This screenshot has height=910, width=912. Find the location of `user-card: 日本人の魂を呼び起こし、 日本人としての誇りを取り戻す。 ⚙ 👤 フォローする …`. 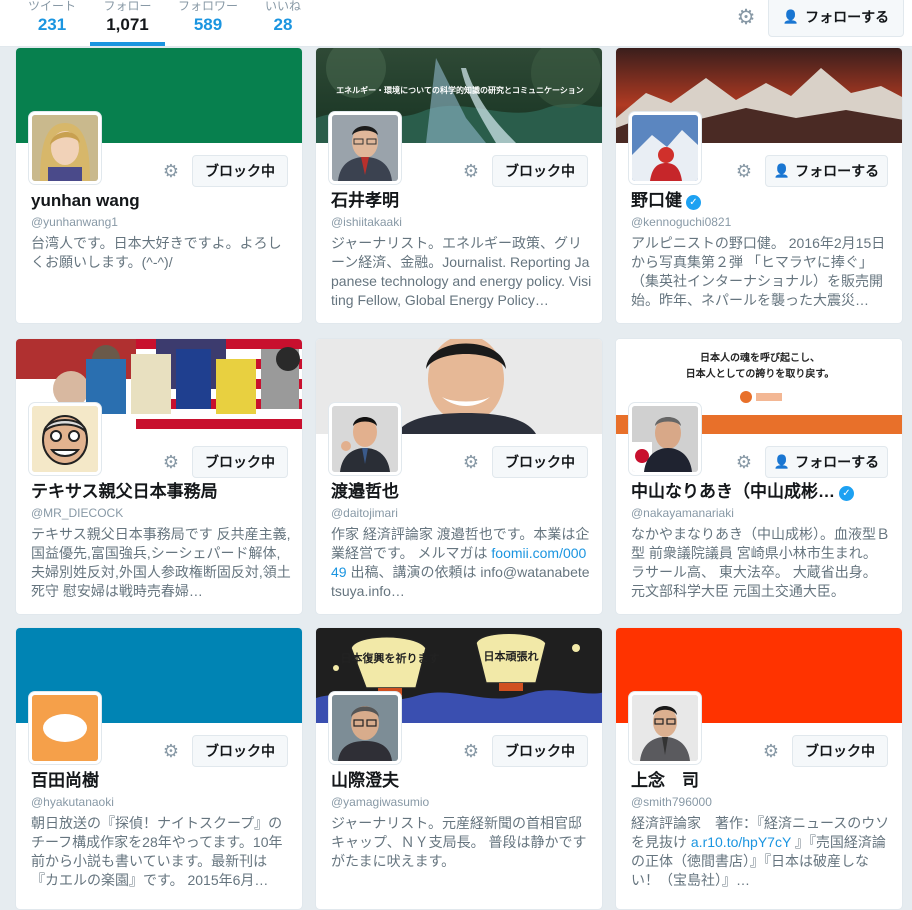

user-card: 日本人の魂を呼び起こし、 日本人としての誇りを取り戻す。 ⚙ 👤 フォローする … is located at coordinates (759, 476).